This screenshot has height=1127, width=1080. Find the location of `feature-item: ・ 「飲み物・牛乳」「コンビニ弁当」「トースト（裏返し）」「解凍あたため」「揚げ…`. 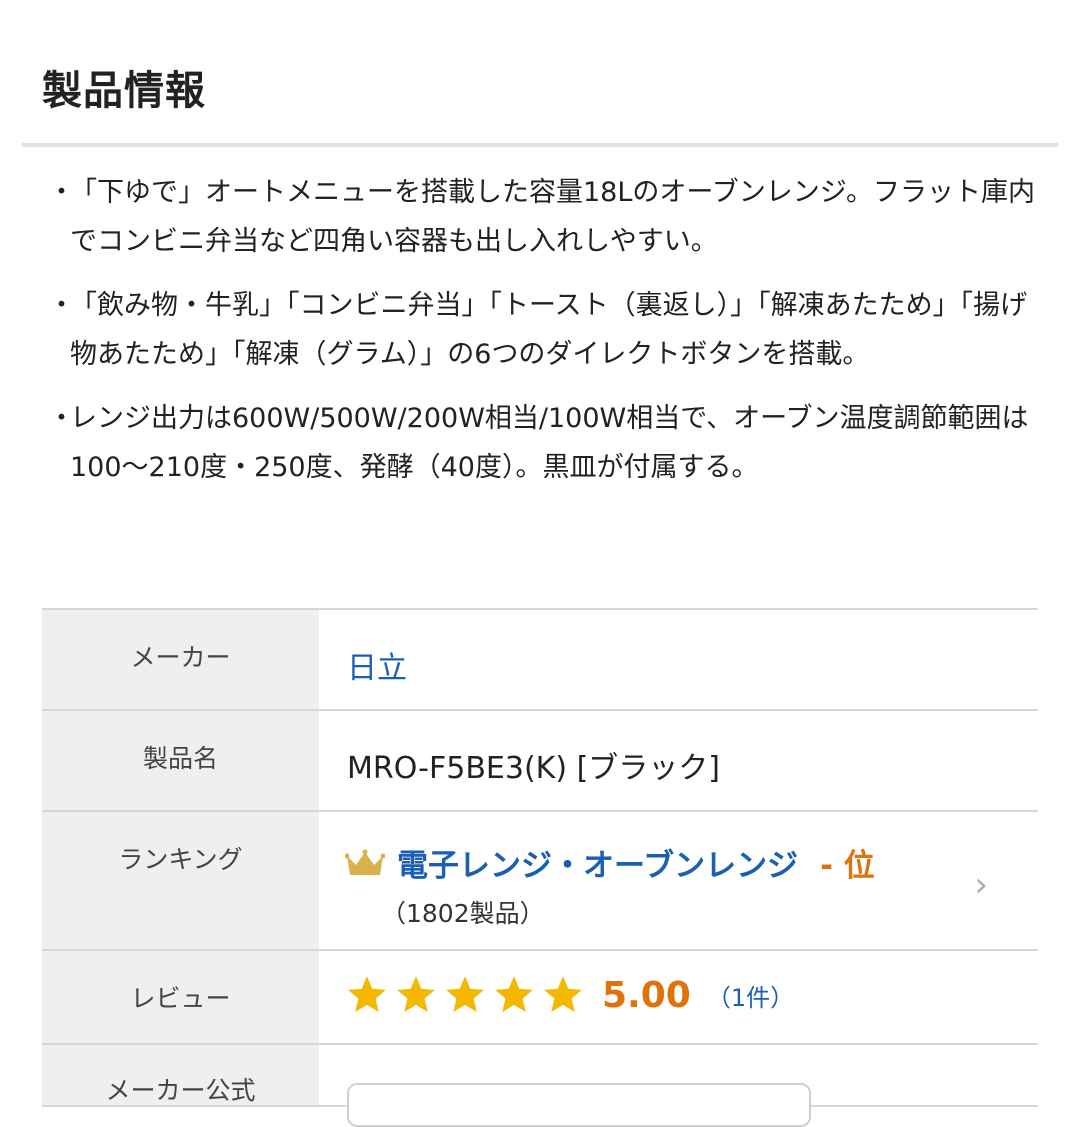

feature-item: ・ 「飲み物・牛乳」「コンビニ弁当」「トースト（裏返し）」「解凍あたため」「揚げ… is located at coordinates (543, 330).